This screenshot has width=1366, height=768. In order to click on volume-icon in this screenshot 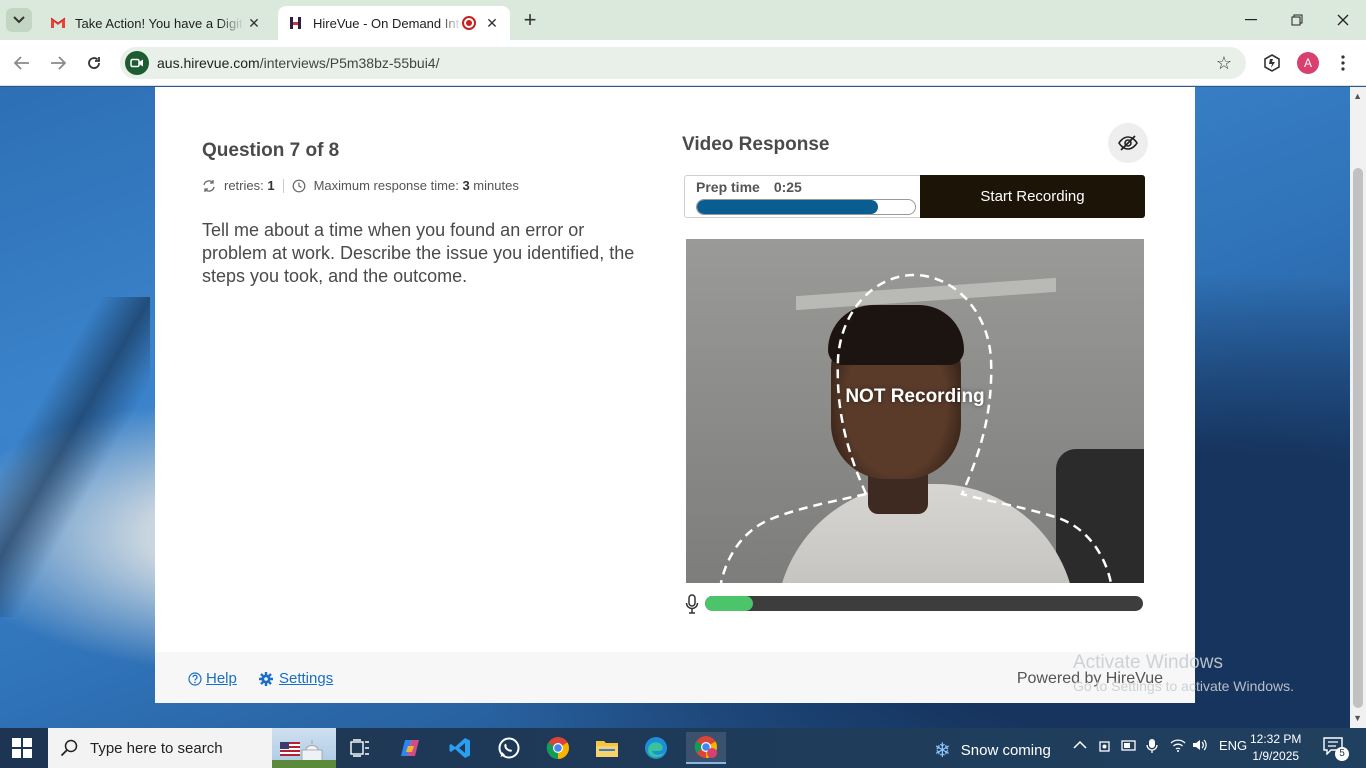, I will do `click(1200, 746)`.